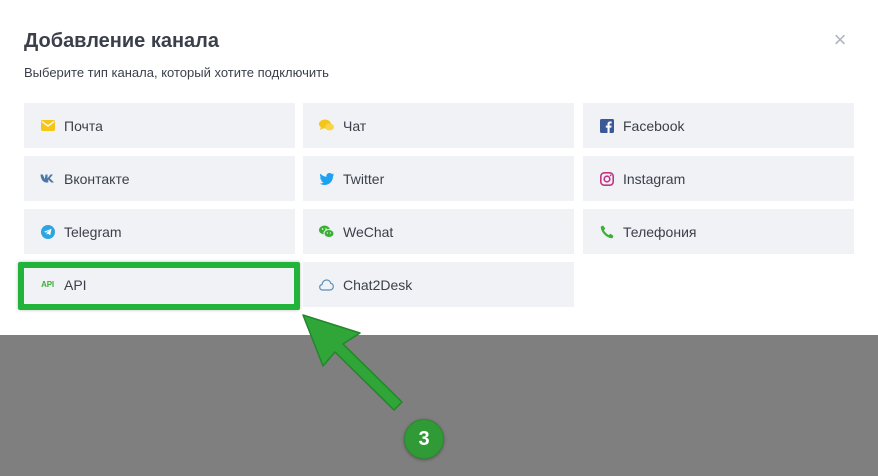 Image resolution: width=878 pixels, height=476 pixels. What do you see at coordinates (424, 439) in the screenshot?
I see `step-number-badge: 3` at bounding box center [424, 439].